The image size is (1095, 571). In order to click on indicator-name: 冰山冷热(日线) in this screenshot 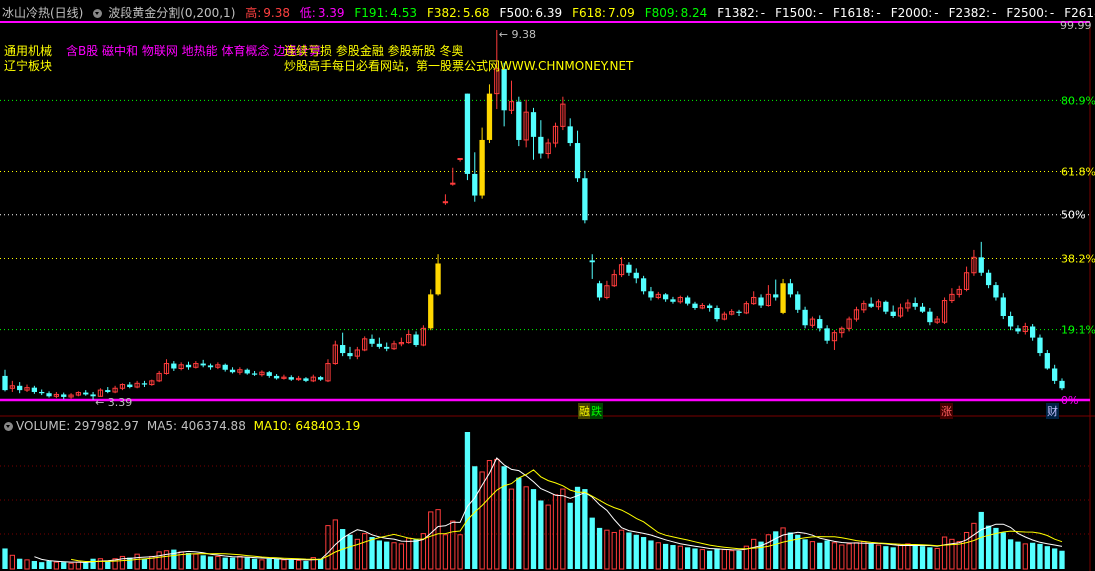, I will do `click(42, 13)`.